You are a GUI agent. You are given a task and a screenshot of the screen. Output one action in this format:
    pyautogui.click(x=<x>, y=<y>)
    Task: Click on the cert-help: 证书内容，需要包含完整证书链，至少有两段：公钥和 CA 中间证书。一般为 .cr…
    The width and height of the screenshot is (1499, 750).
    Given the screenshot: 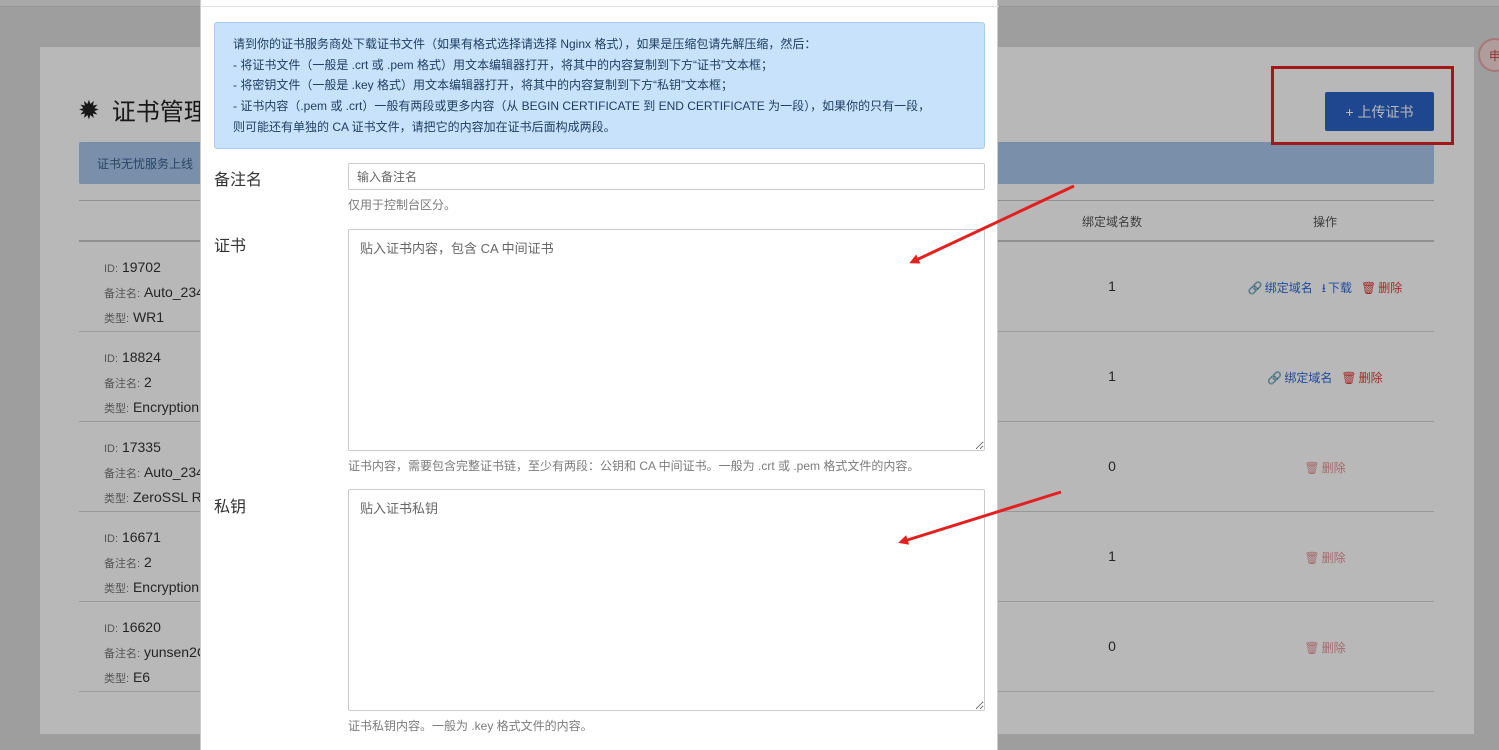 What is the action you would take?
    pyautogui.click(x=634, y=466)
    